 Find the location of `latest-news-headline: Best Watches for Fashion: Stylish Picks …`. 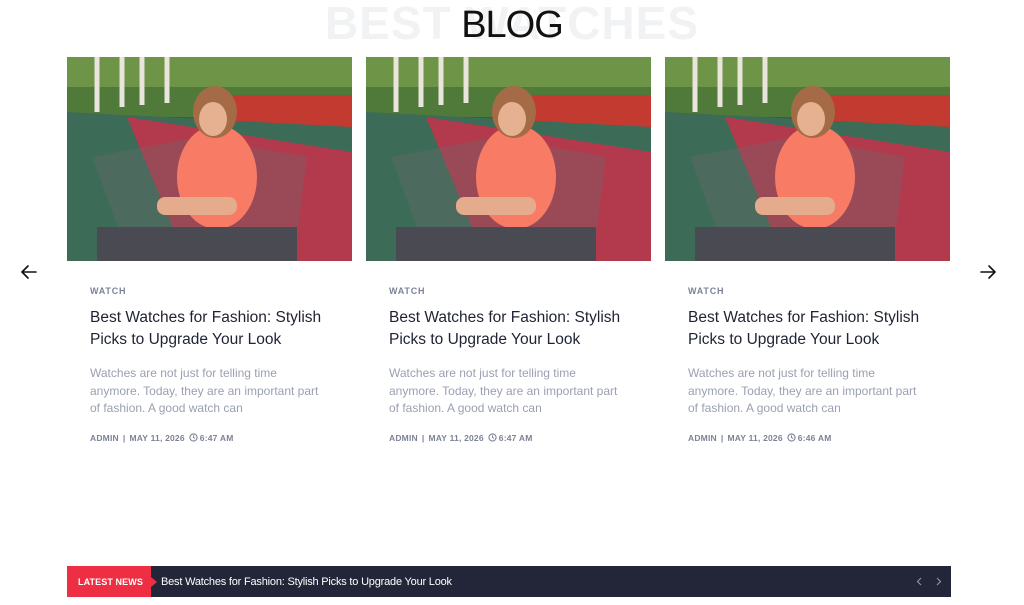

latest-news-headline: Best Watches for Fashion: Stylish Picks … is located at coordinates (306, 582).